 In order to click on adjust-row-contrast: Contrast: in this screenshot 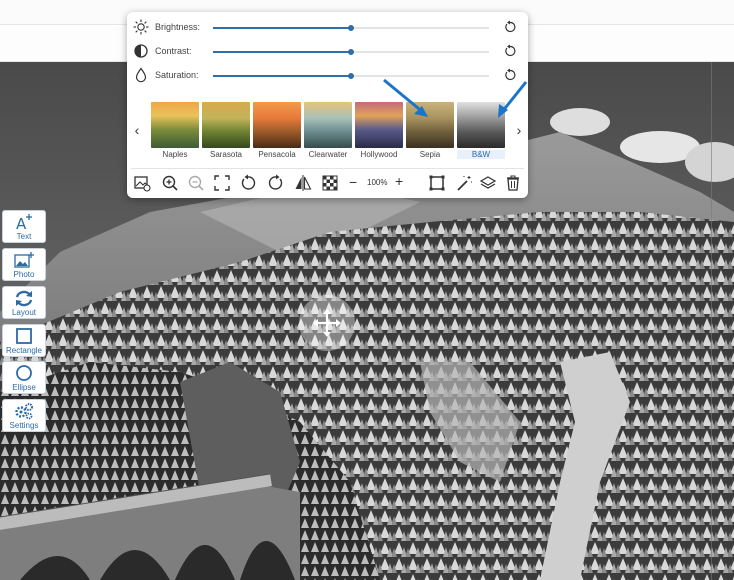, I will do `click(327, 52)`.